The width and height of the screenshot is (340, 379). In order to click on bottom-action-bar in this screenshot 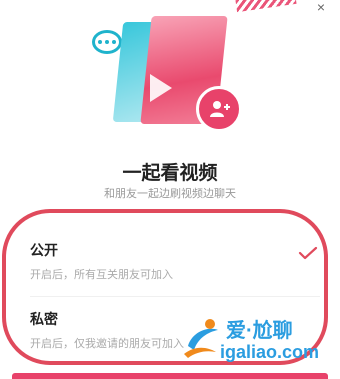, I will do `click(170, 376)`.